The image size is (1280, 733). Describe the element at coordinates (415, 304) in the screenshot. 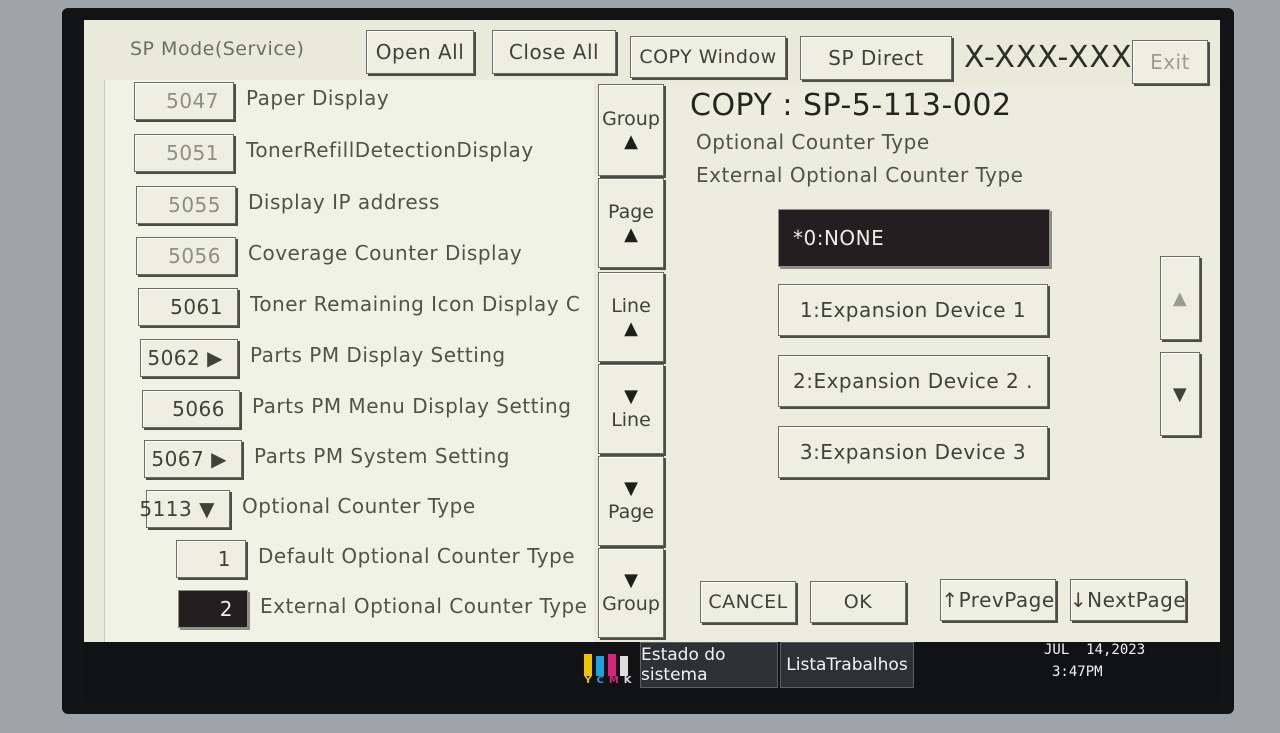

I see `sp-item-label: Toner Remaining Icon Display C` at that location.